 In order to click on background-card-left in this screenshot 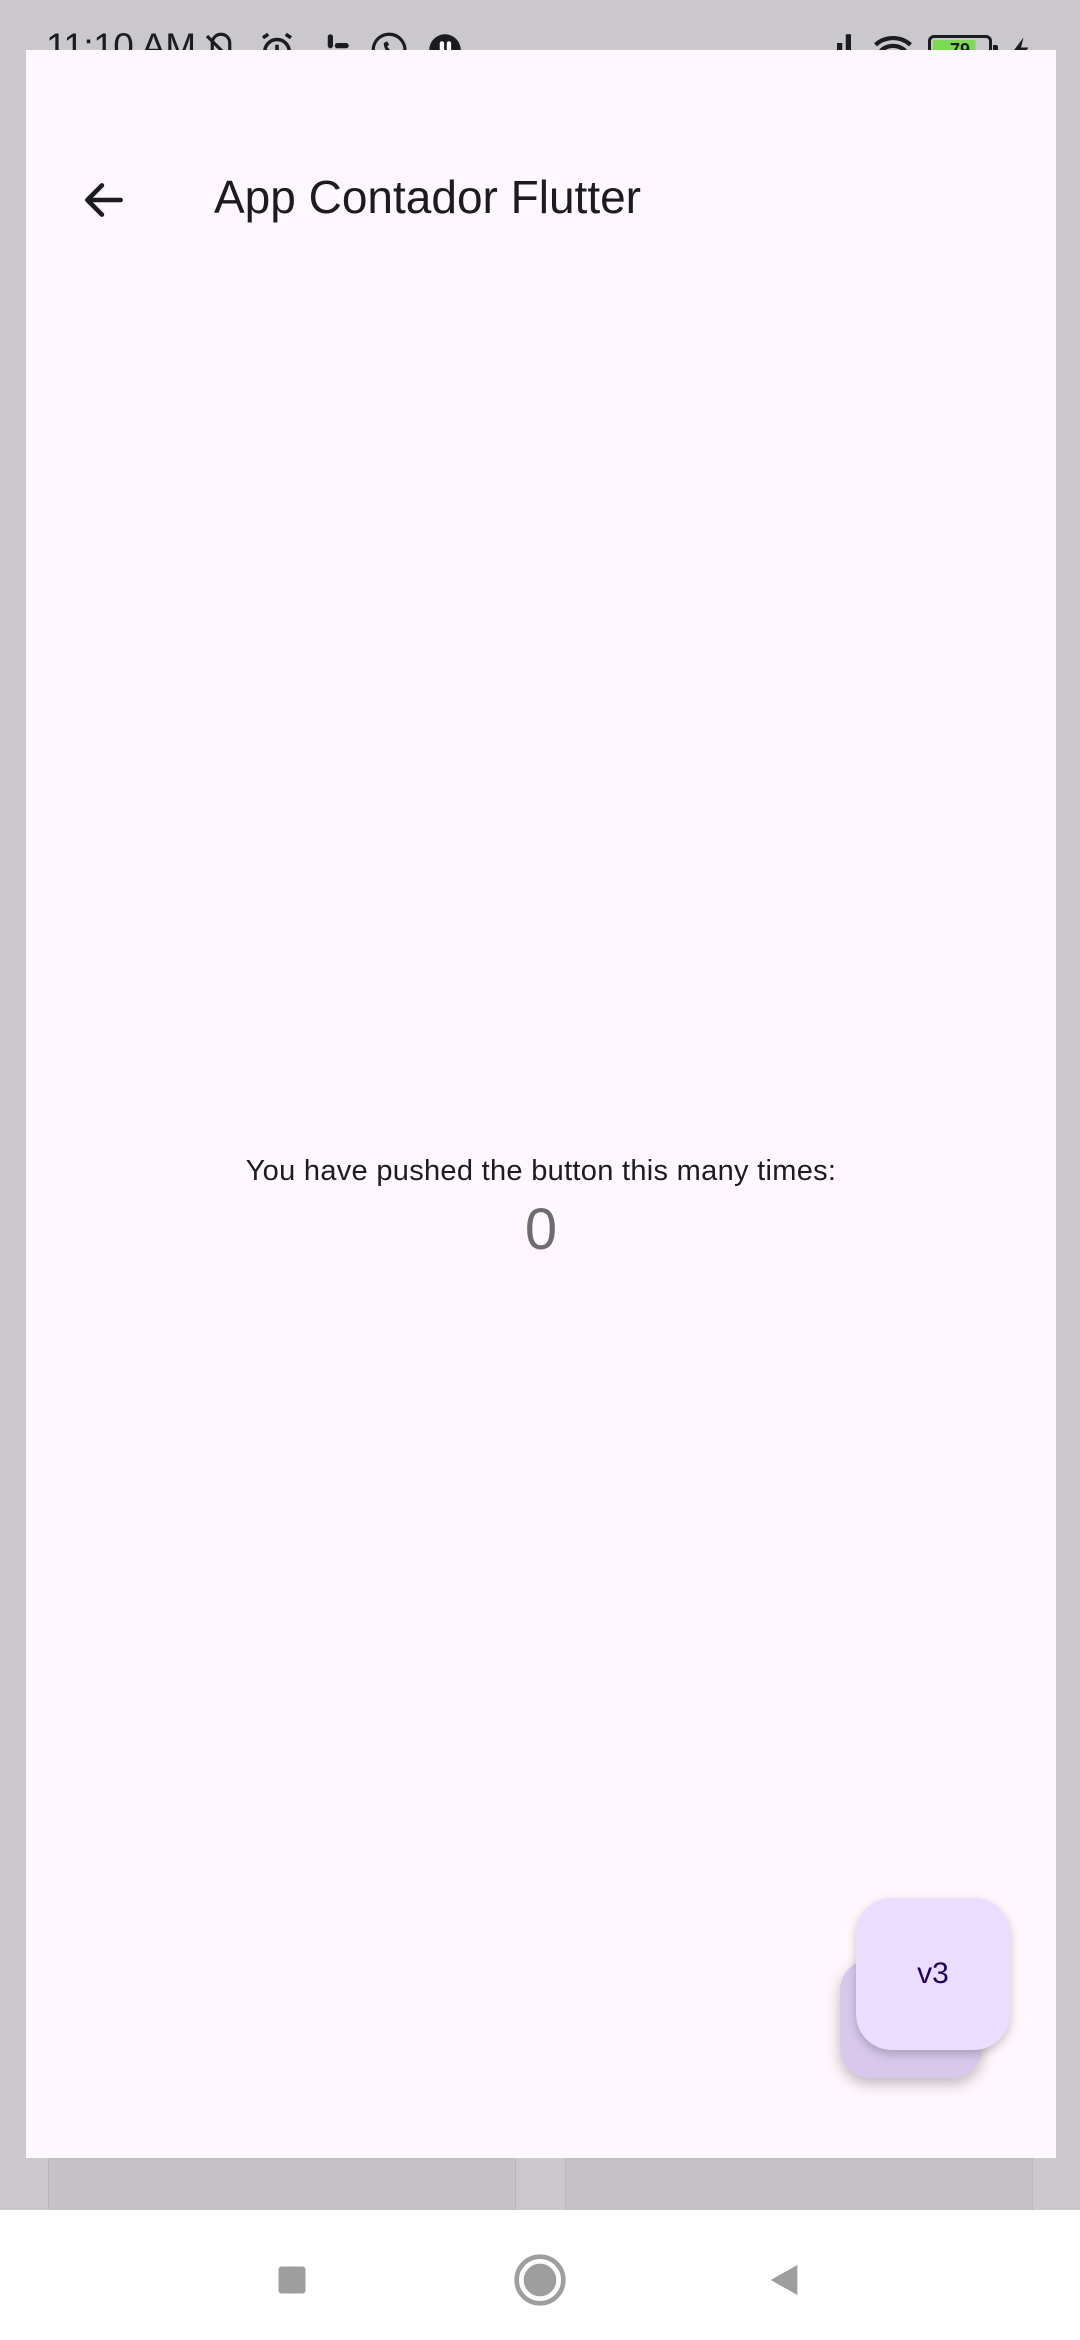, I will do `click(282, 2181)`.